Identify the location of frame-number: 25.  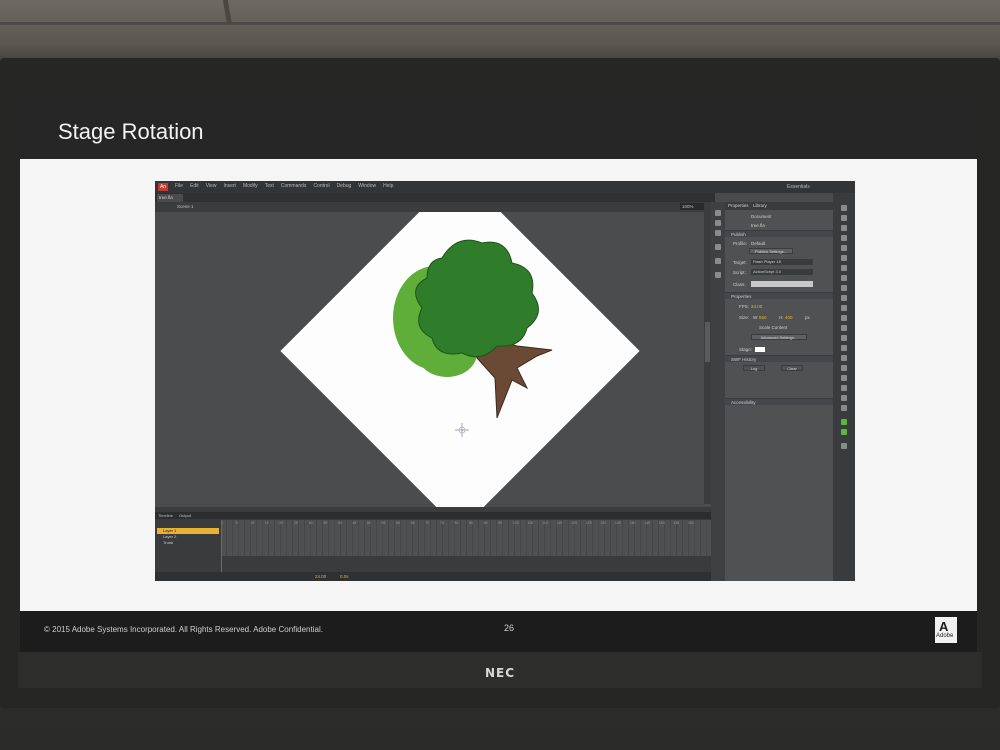
(301, 524).